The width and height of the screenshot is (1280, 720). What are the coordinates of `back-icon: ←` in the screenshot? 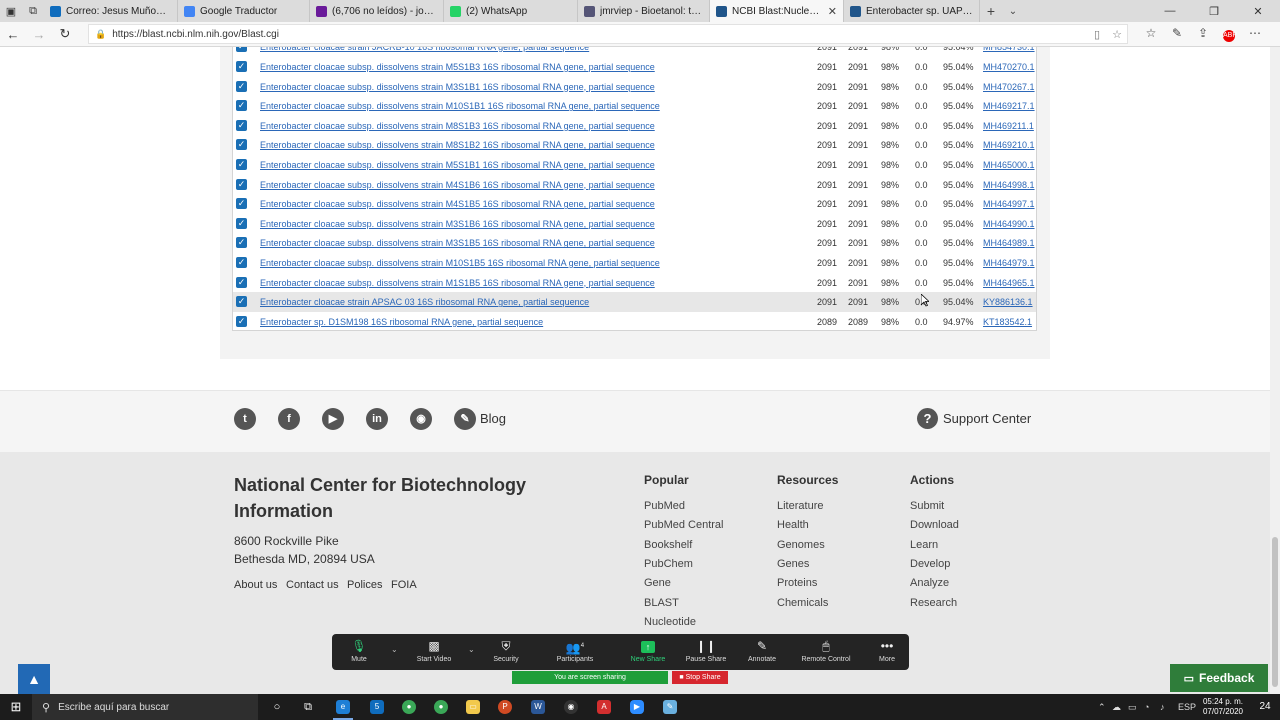 It's located at (13, 34).